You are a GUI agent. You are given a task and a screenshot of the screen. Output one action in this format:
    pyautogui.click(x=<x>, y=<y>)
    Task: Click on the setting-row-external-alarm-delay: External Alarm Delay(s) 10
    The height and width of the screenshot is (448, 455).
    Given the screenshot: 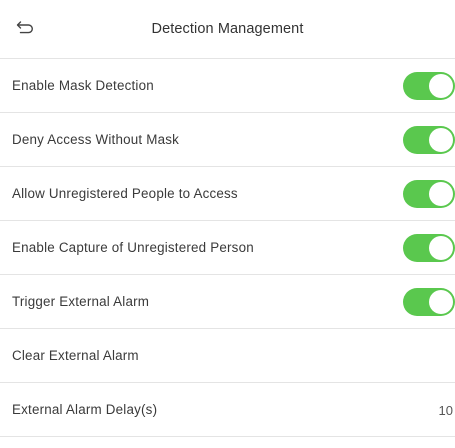 What is the action you would take?
    pyautogui.click(x=227, y=410)
    